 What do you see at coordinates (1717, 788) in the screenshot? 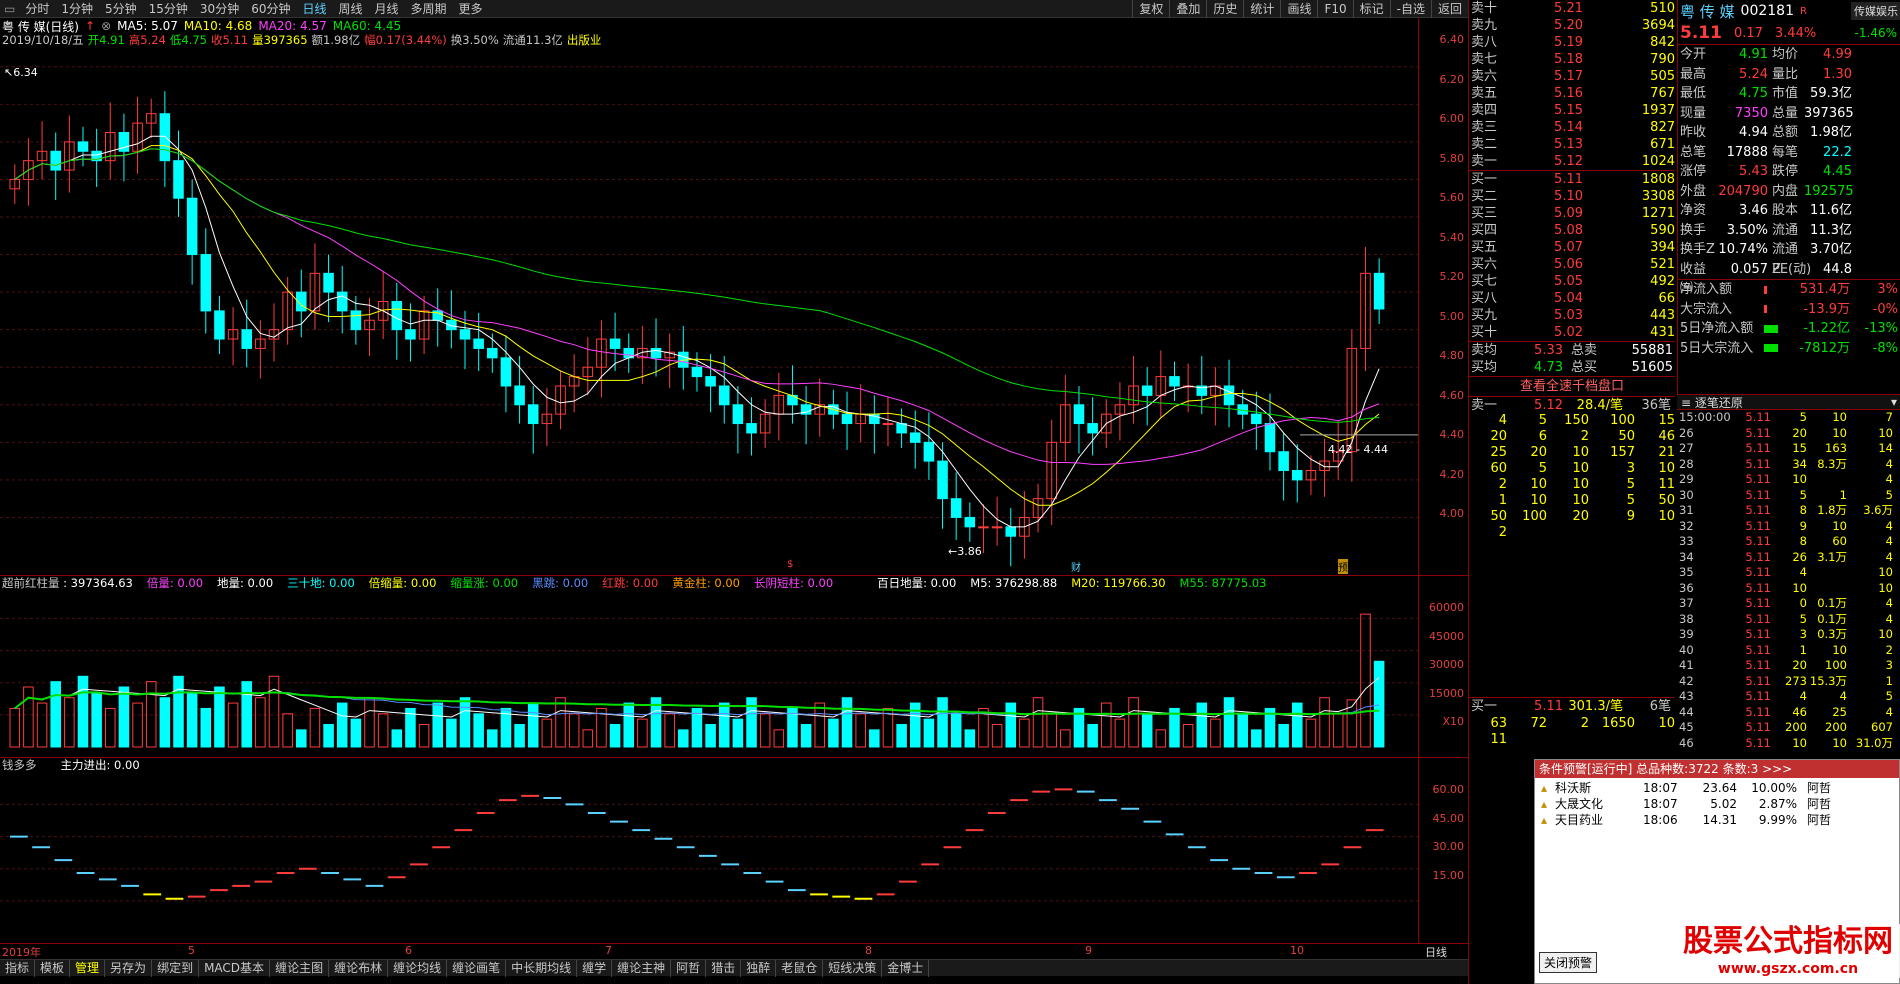
I see `alert-item: ▴ 科沃斯 18:07 23.64 10.00% 阿哲` at bounding box center [1717, 788].